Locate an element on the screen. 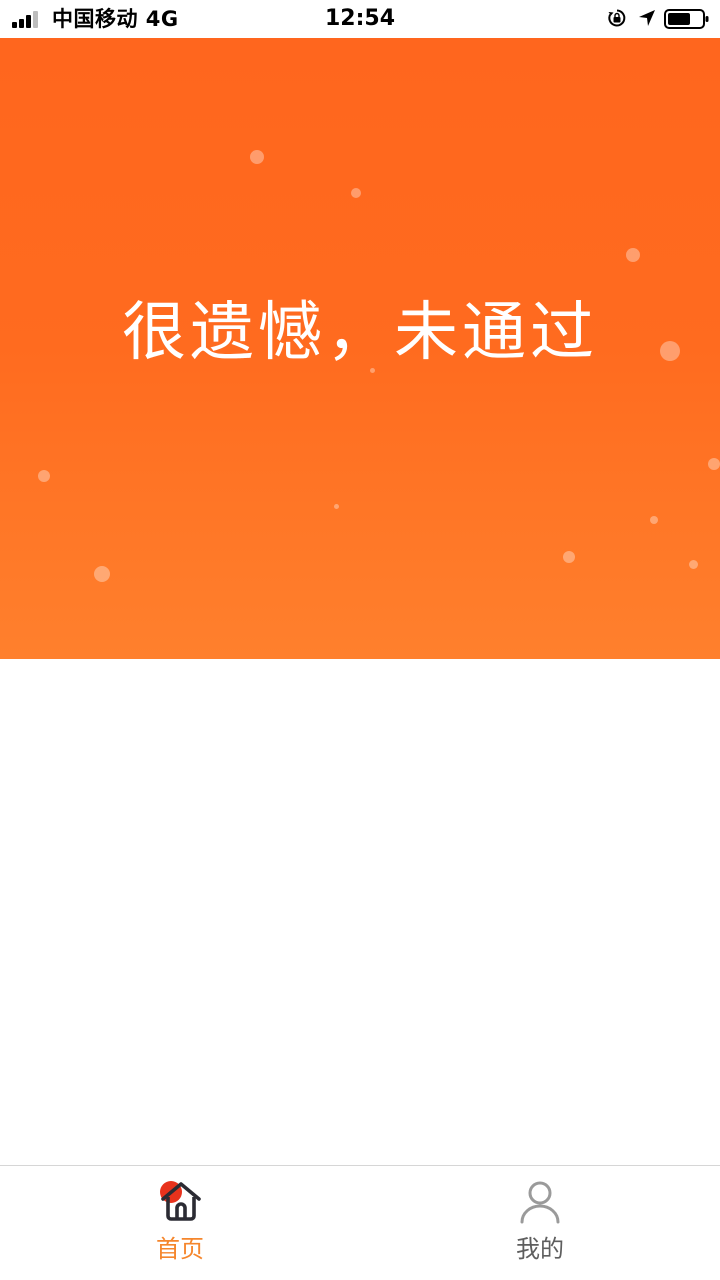 This screenshot has height=1280, width=720. rotation-lock-icon is located at coordinates (617, 18).